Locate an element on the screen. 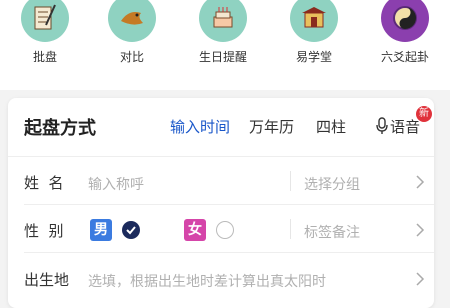 The height and width of the screenshot is (308, 450). koi-fish-icon is located at coordinates (132, 21).